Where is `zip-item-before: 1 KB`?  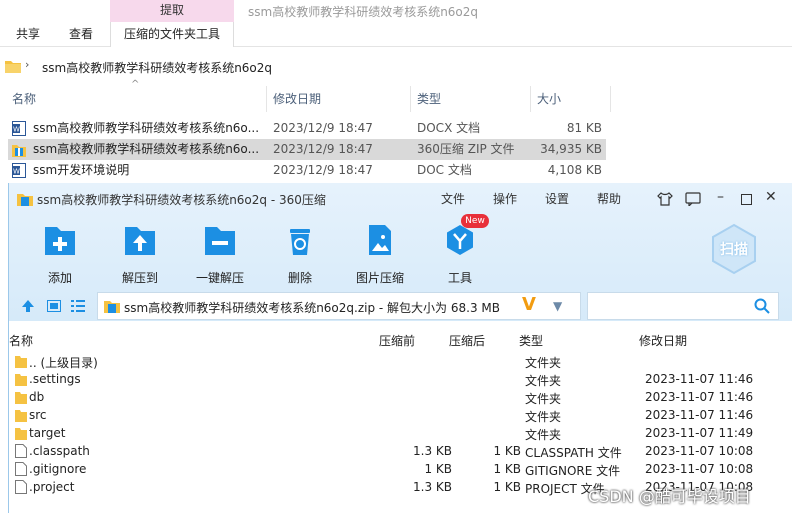
zip-item-before: 1 KB is located at coordinates (438, 469).